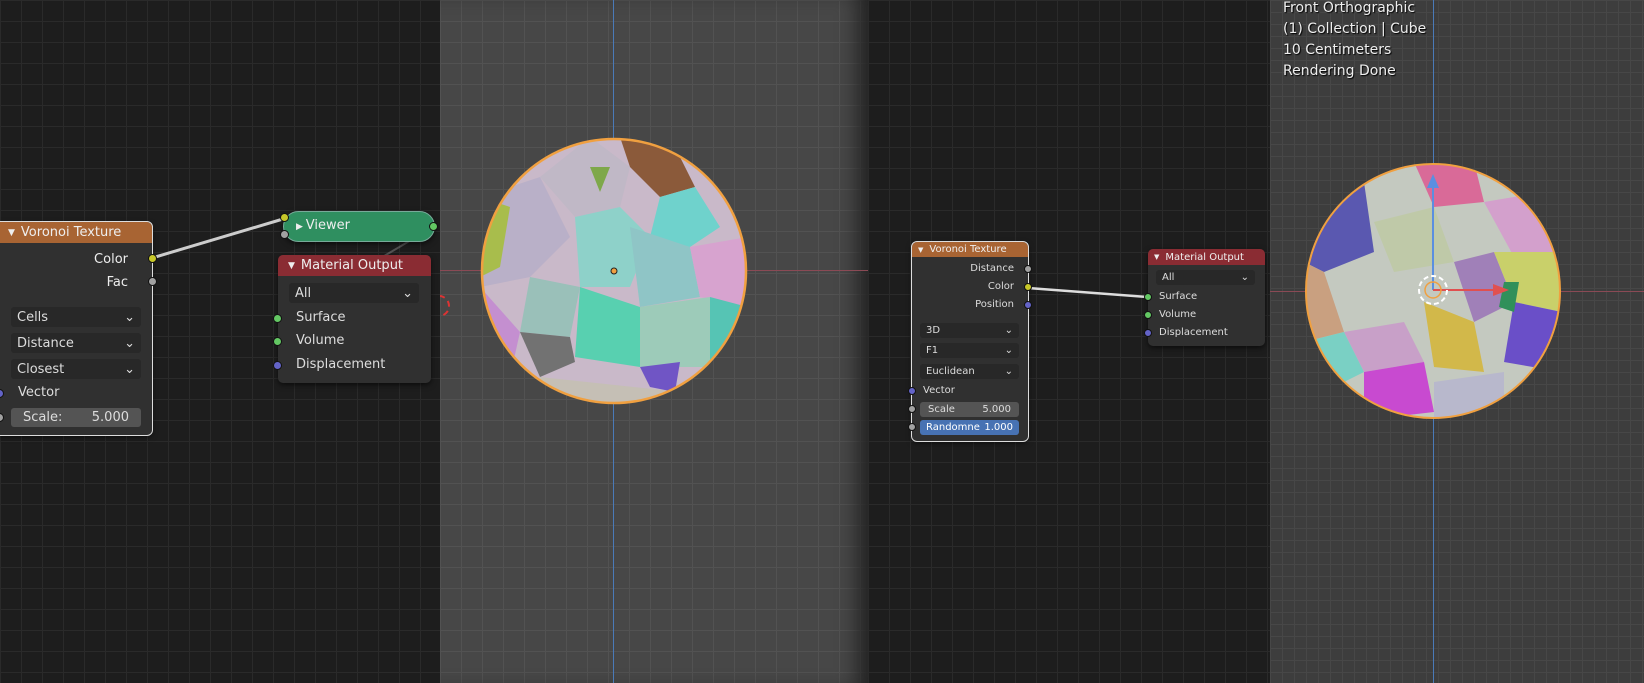  What do you see at coordinates (933, 330) in the screenshot?
I see `dropdown-value: 3D` at bounding box center [933, 330].